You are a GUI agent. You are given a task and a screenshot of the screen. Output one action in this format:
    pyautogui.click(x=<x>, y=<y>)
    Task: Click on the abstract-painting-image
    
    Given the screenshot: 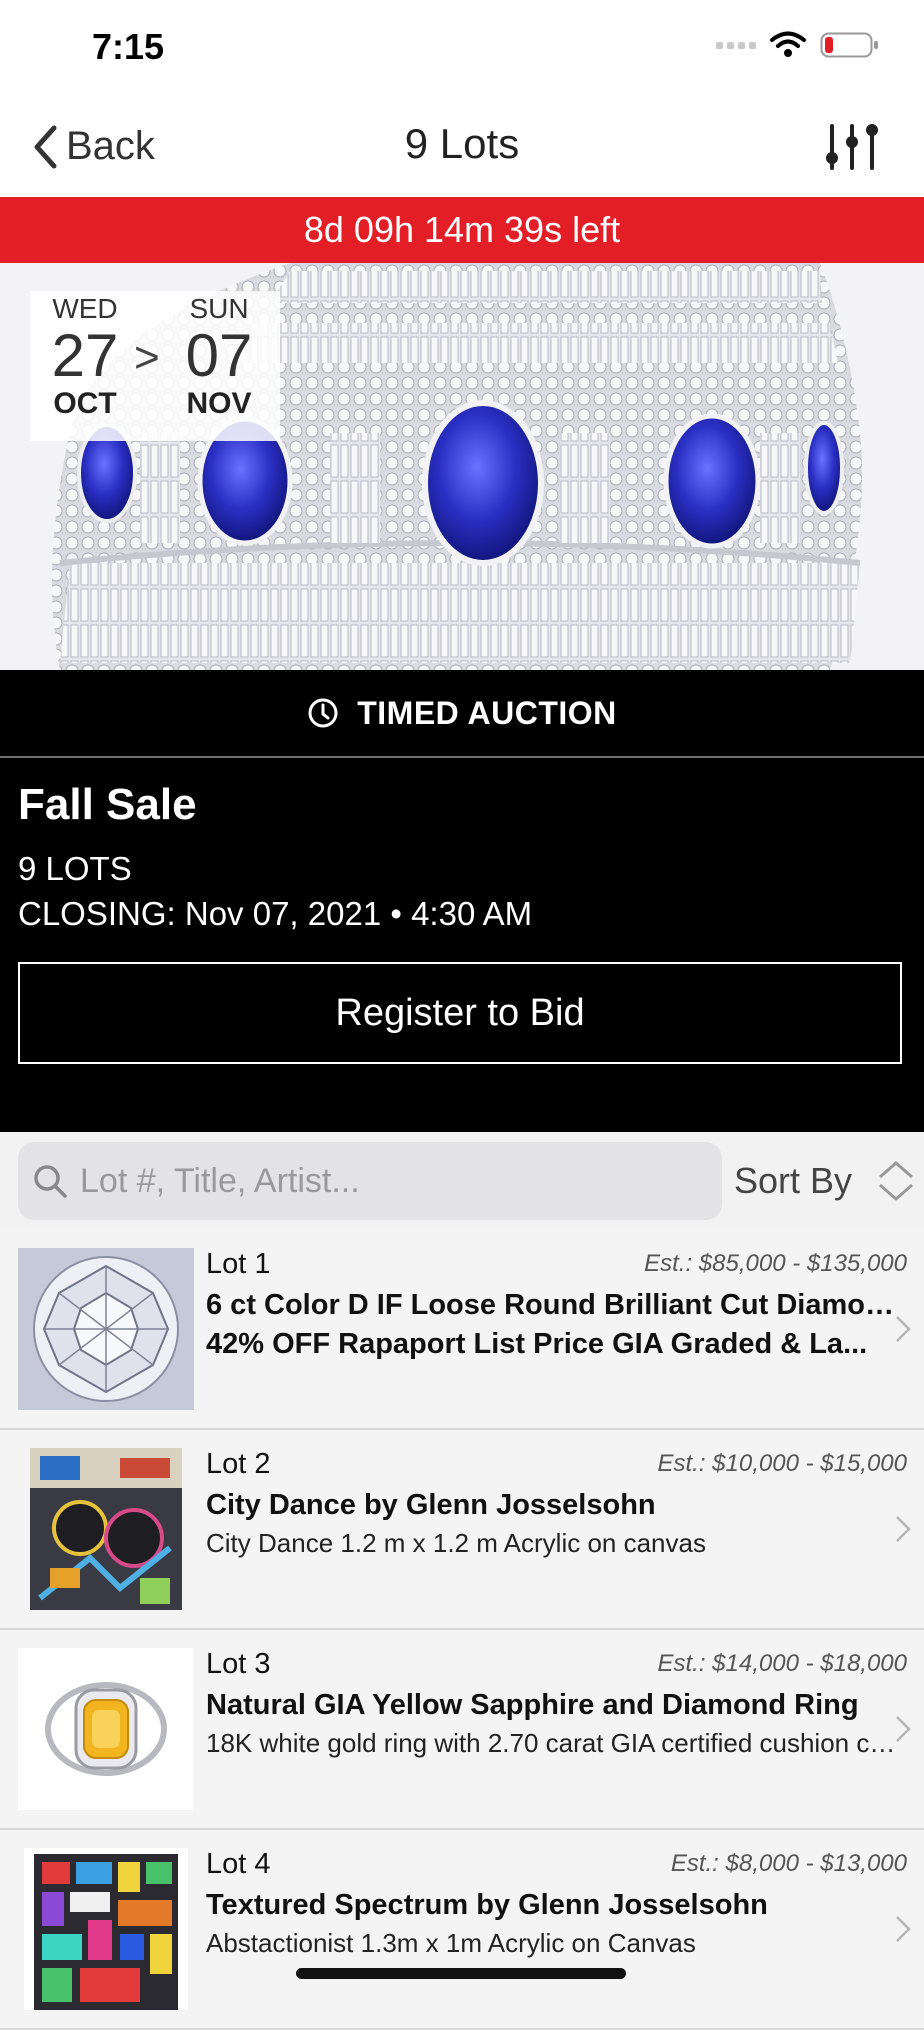 What is the action you would take?
    pyautogui.click(x=106, y=1929)
    